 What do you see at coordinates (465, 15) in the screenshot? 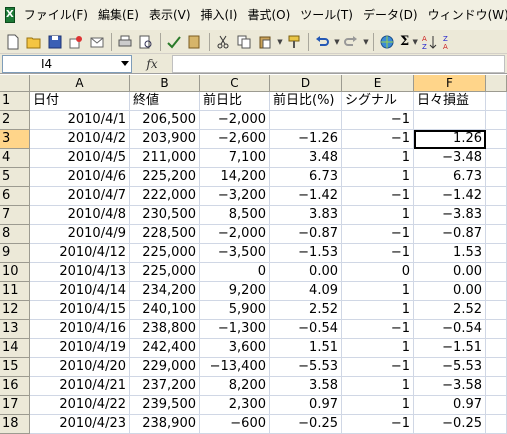
I see `menu-item-7: ウィンドウ(W)` at bounding box center [465, 15].